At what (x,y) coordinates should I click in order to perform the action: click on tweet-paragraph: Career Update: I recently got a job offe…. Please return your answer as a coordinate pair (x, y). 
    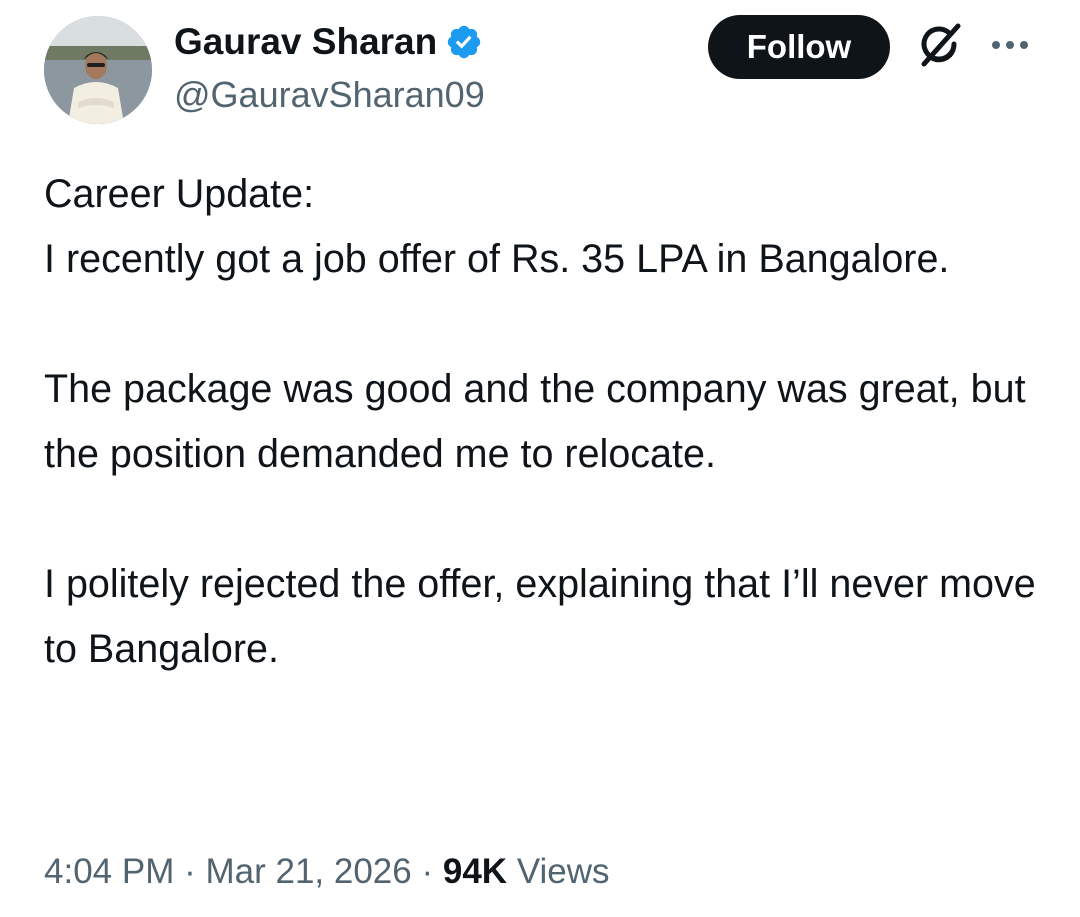
    Looking at the image, I should click on (497, 226).